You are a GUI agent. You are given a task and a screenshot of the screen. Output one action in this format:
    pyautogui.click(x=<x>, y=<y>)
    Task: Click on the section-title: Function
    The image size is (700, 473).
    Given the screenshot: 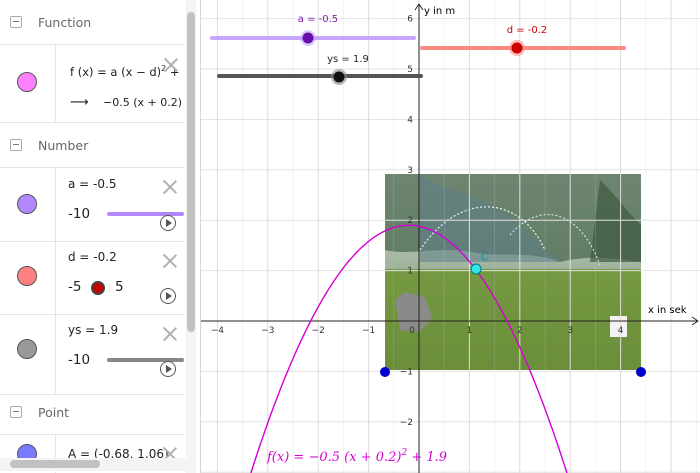 What is the action you would take?
    pyautogui.click(x=65, y=22)
    